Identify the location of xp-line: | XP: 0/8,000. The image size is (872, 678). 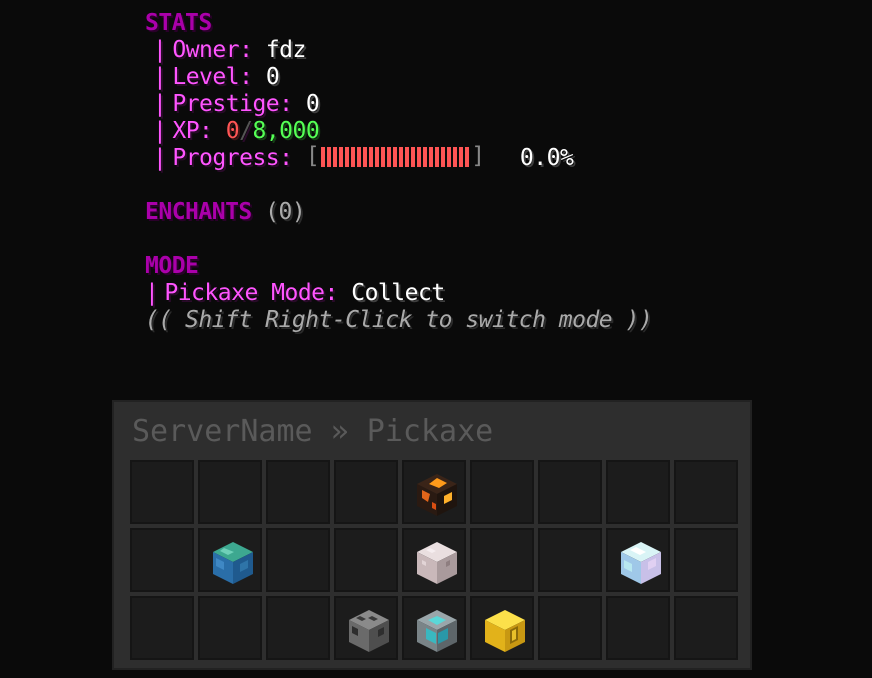
(425, 131).